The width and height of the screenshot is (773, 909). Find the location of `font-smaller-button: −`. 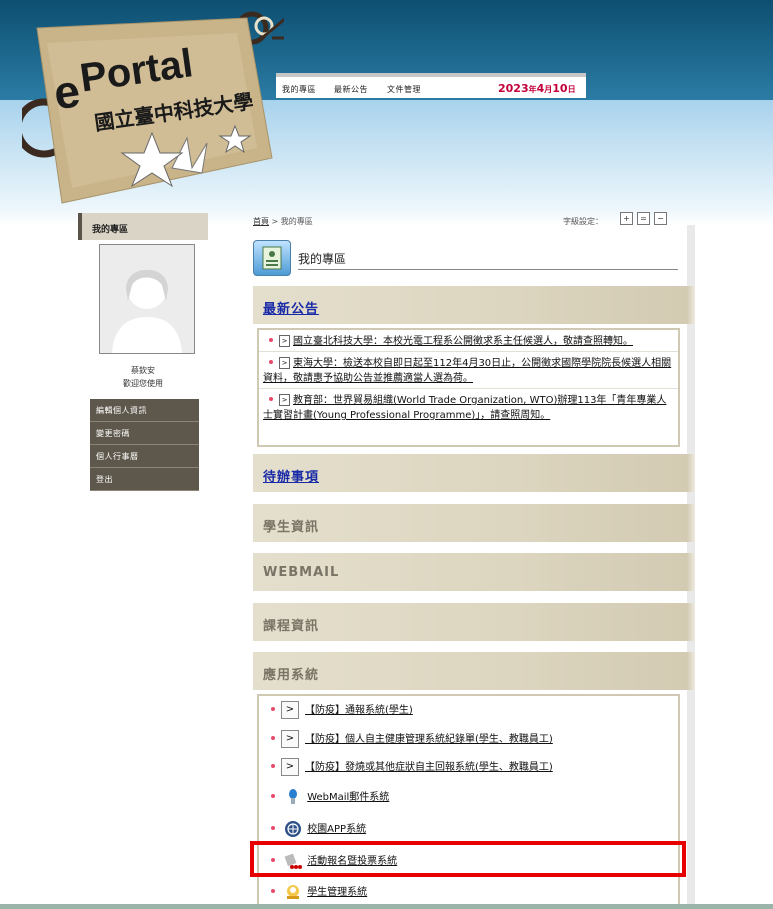

font-smaller-button: − is located at coordinates (660, 218).